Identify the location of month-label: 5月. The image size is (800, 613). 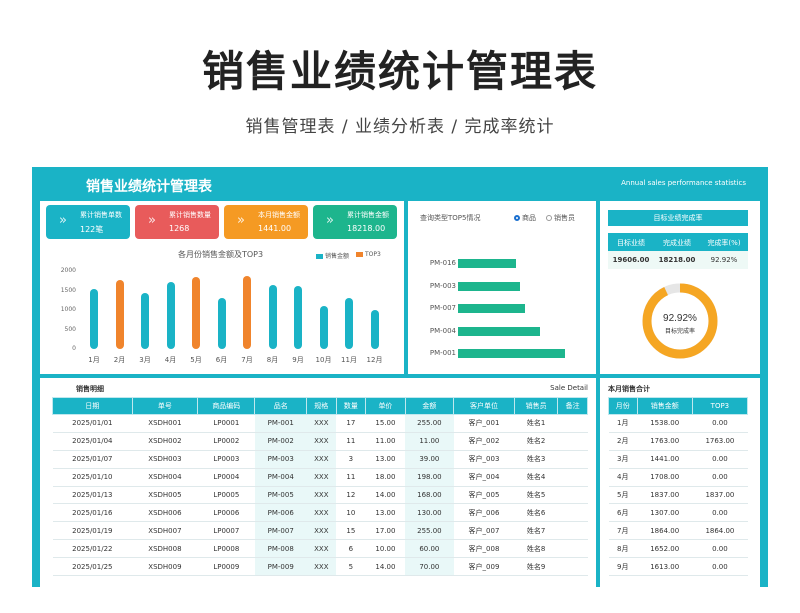
(196, 360).